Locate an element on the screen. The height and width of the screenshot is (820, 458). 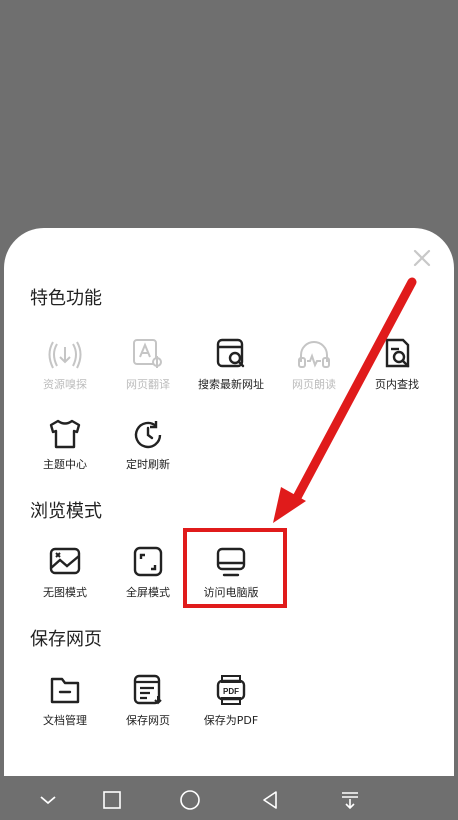
read-aloud-item: 网页朗读 is located at coordinates (314, 361).